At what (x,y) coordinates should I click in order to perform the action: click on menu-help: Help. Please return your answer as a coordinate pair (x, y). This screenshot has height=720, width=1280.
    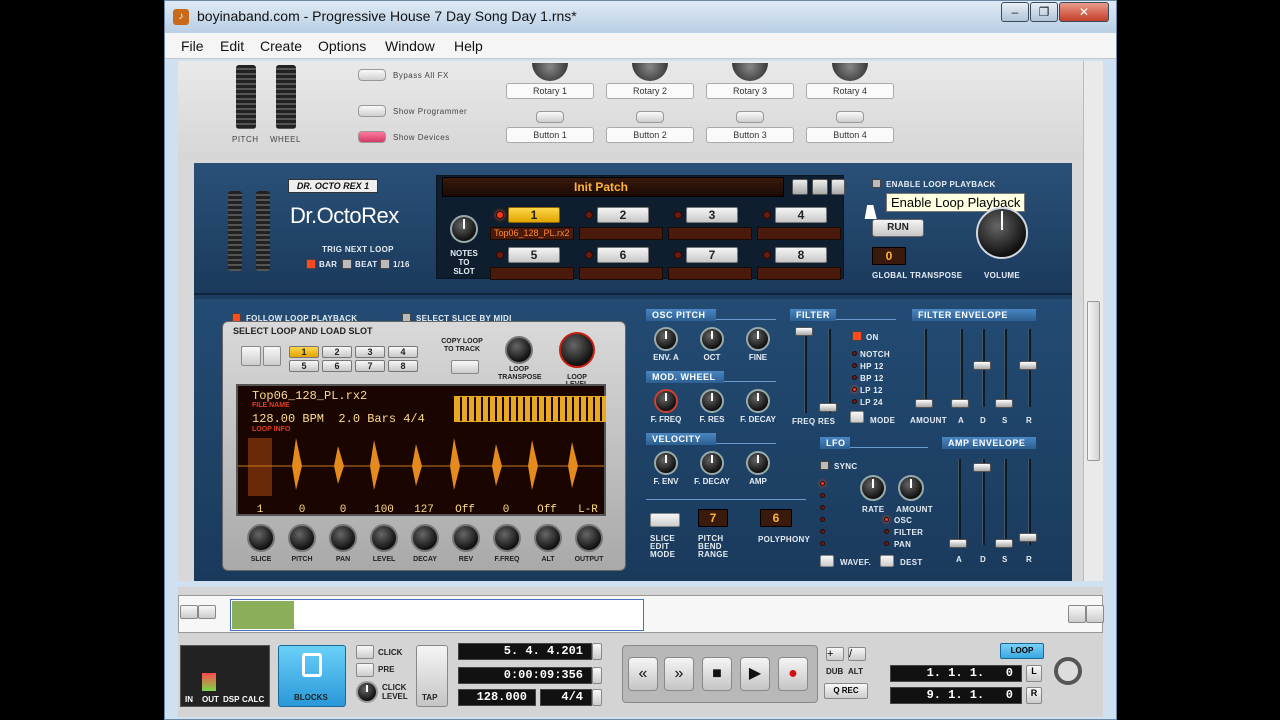
    Looking at the image, I should click on (468, 46).